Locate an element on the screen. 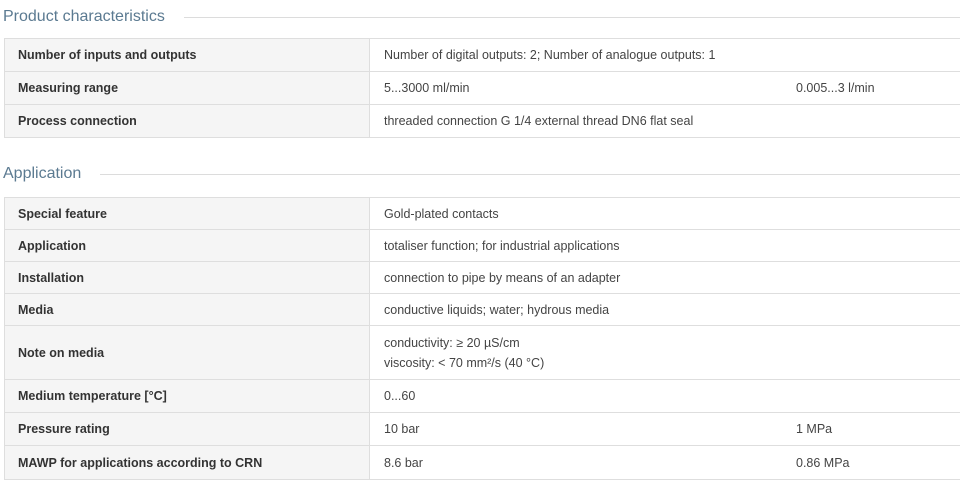 The width and height of the screenshot is (960, 488). row-label: Note on media is located at coordinates (187, 352).